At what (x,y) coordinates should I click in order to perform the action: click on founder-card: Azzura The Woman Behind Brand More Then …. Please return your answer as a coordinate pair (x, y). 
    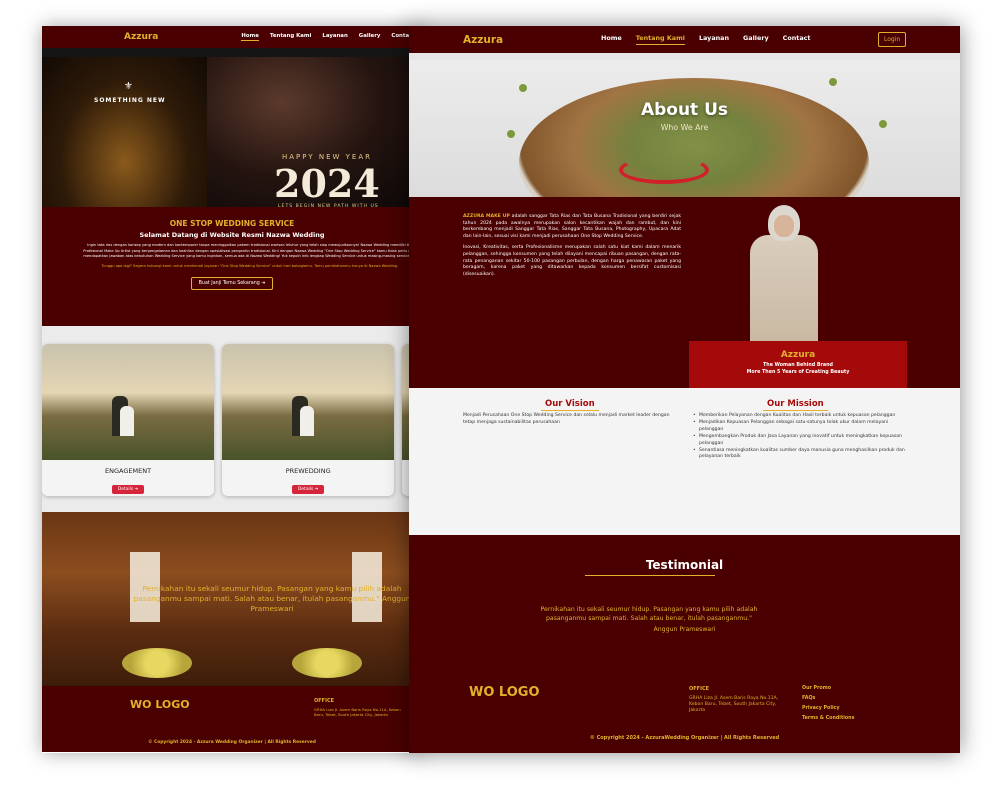
    Looking at the image, I should click on (798, 364).